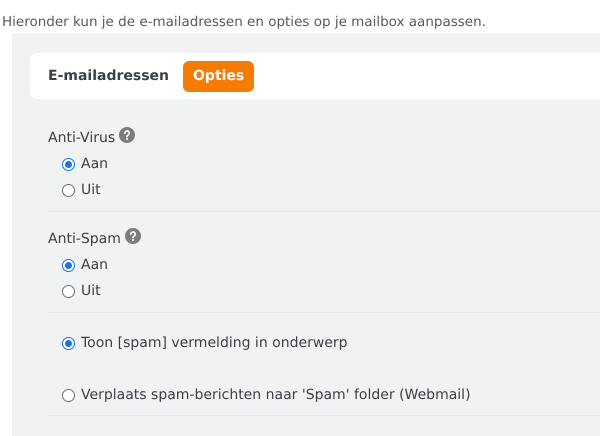  What do you see at coordinates (214, 343) in the screenshot?
I see `option-label: Toon [spam] vermelding in onderwerp` at bounding box center [214, 343].